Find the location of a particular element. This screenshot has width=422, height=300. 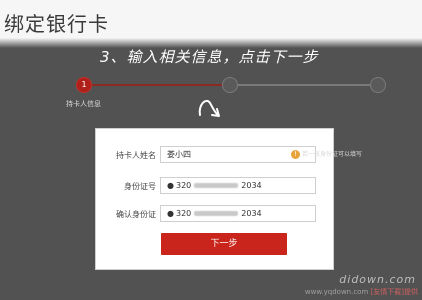

id-number-field: ● 320 2034 is located at coordinates (238, 185).